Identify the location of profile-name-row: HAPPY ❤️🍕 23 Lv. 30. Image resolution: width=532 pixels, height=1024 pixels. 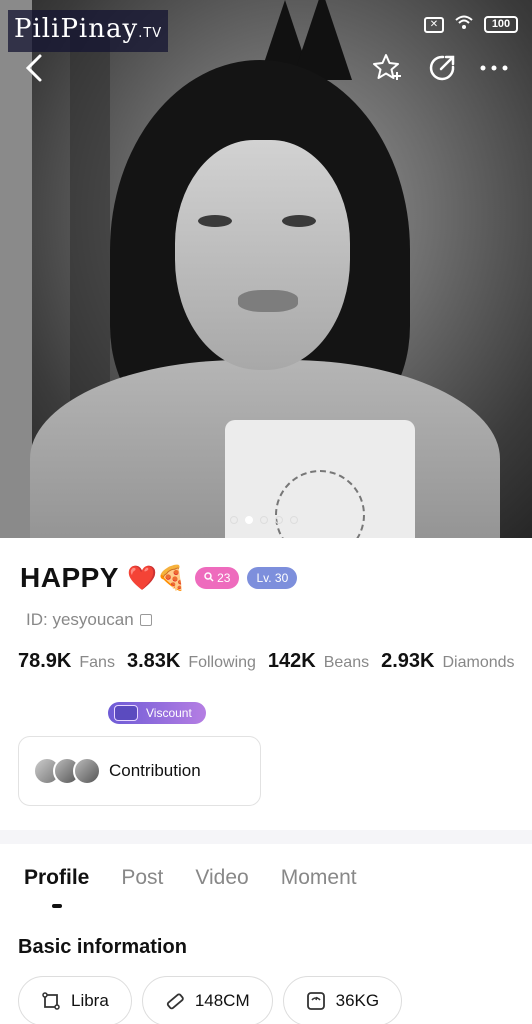
(159, 578).